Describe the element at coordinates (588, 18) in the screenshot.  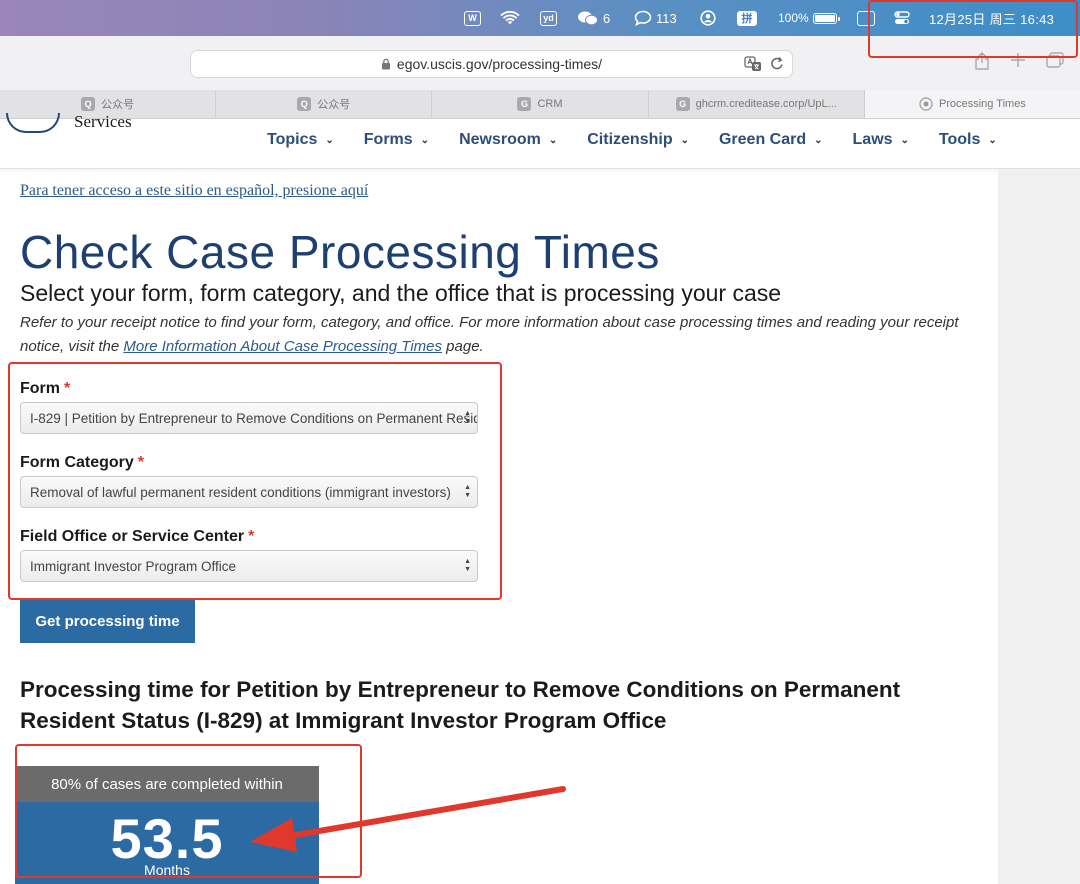
I see `wechat-icon` at that location.